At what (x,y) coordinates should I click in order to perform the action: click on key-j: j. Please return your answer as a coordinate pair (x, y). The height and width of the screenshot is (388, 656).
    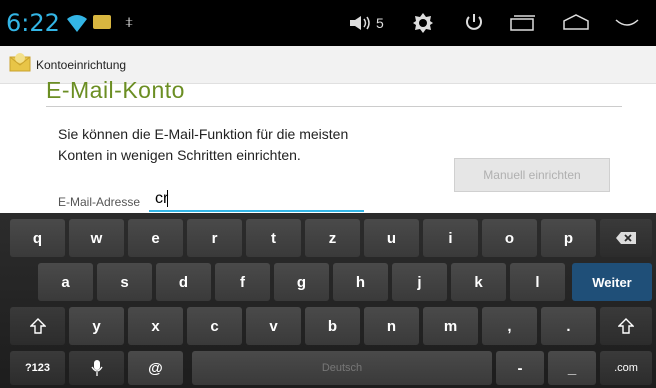
    Looking at the image, I should click on (419, 282).